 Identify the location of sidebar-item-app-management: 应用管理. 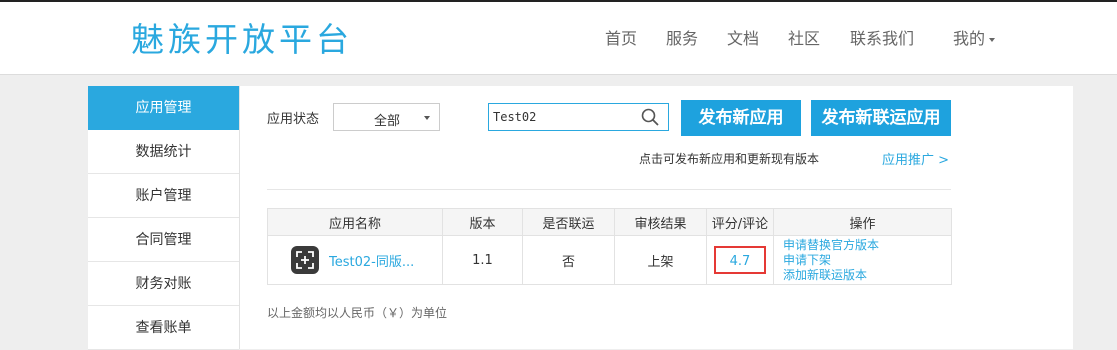
(163, 108).